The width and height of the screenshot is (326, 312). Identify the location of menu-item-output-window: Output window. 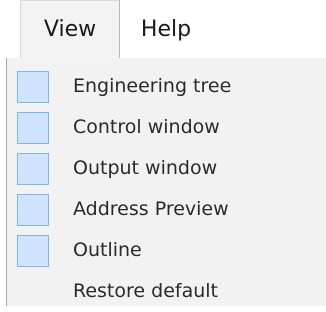
(166, 168).